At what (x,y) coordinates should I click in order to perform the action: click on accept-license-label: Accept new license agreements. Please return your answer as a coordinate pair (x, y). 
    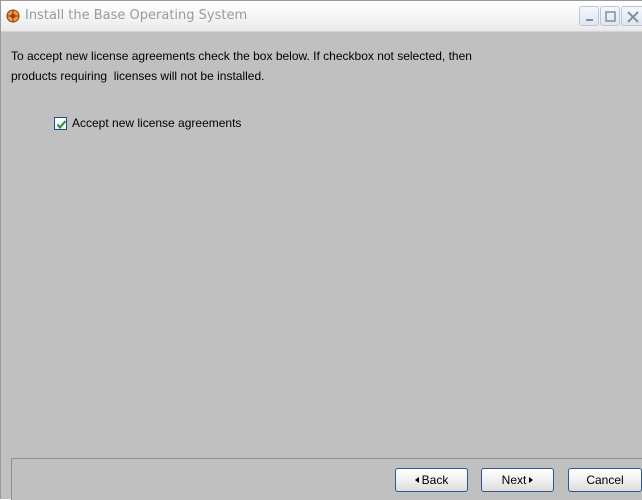
    Looking at the image, I should click on (156, 123).